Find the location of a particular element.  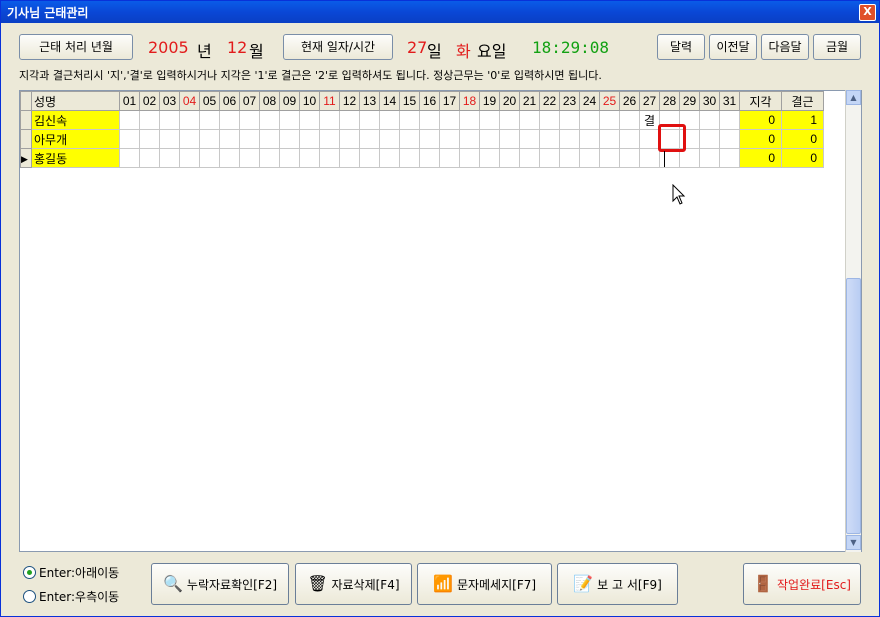

missing-data-button: 🔍 누락자료확인[F2] is located at coordinates (220, 584).